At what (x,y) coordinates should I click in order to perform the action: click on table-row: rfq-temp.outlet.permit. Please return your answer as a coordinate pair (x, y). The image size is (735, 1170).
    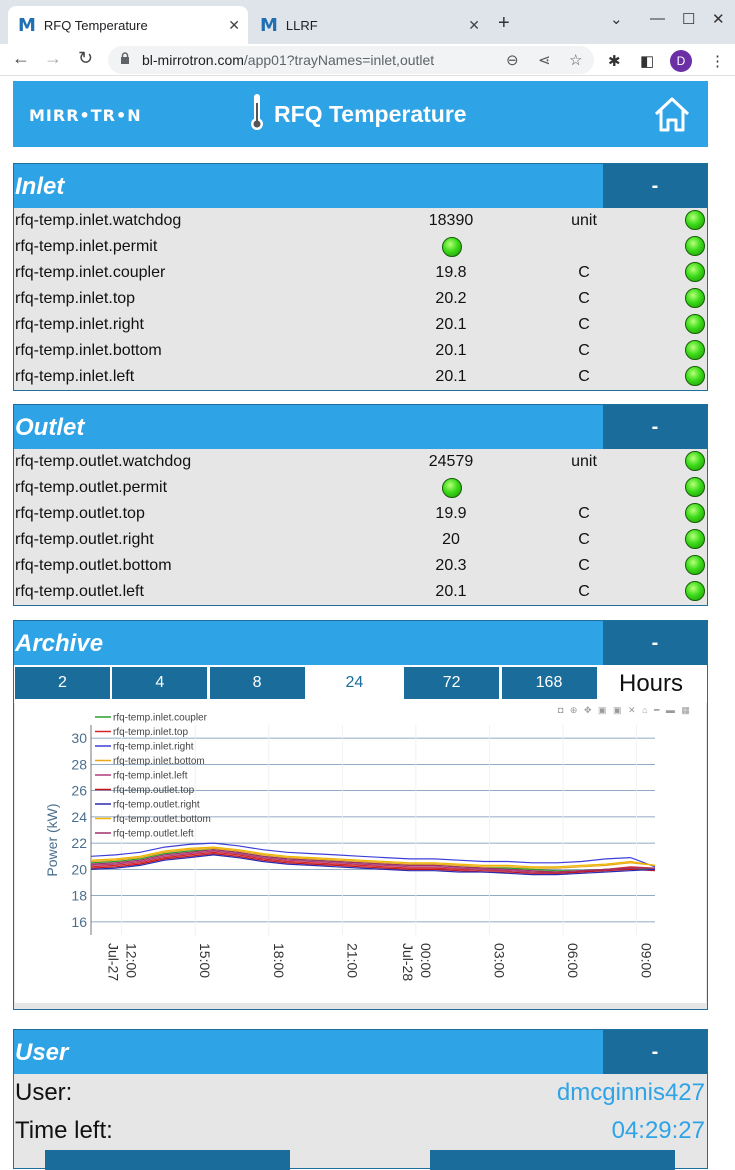
    Looking at the image, I should click on (360, 488).